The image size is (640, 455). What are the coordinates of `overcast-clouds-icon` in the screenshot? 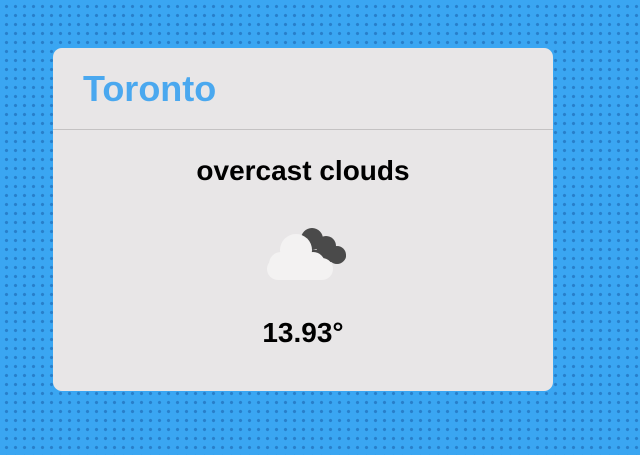 It's located at (306, 254).